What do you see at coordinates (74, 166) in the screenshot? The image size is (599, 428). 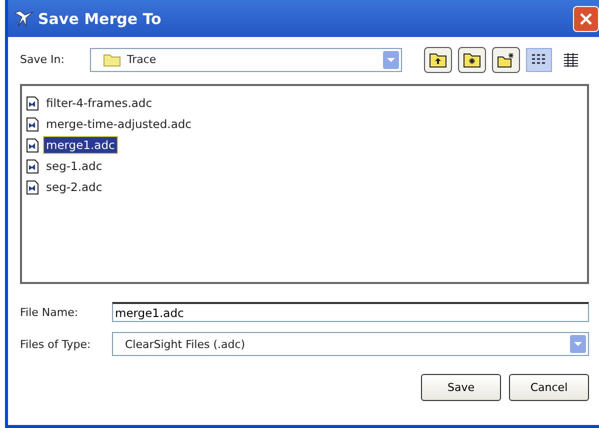 I see `file-item: seg-1.adc` at bounding box center [74, 166].